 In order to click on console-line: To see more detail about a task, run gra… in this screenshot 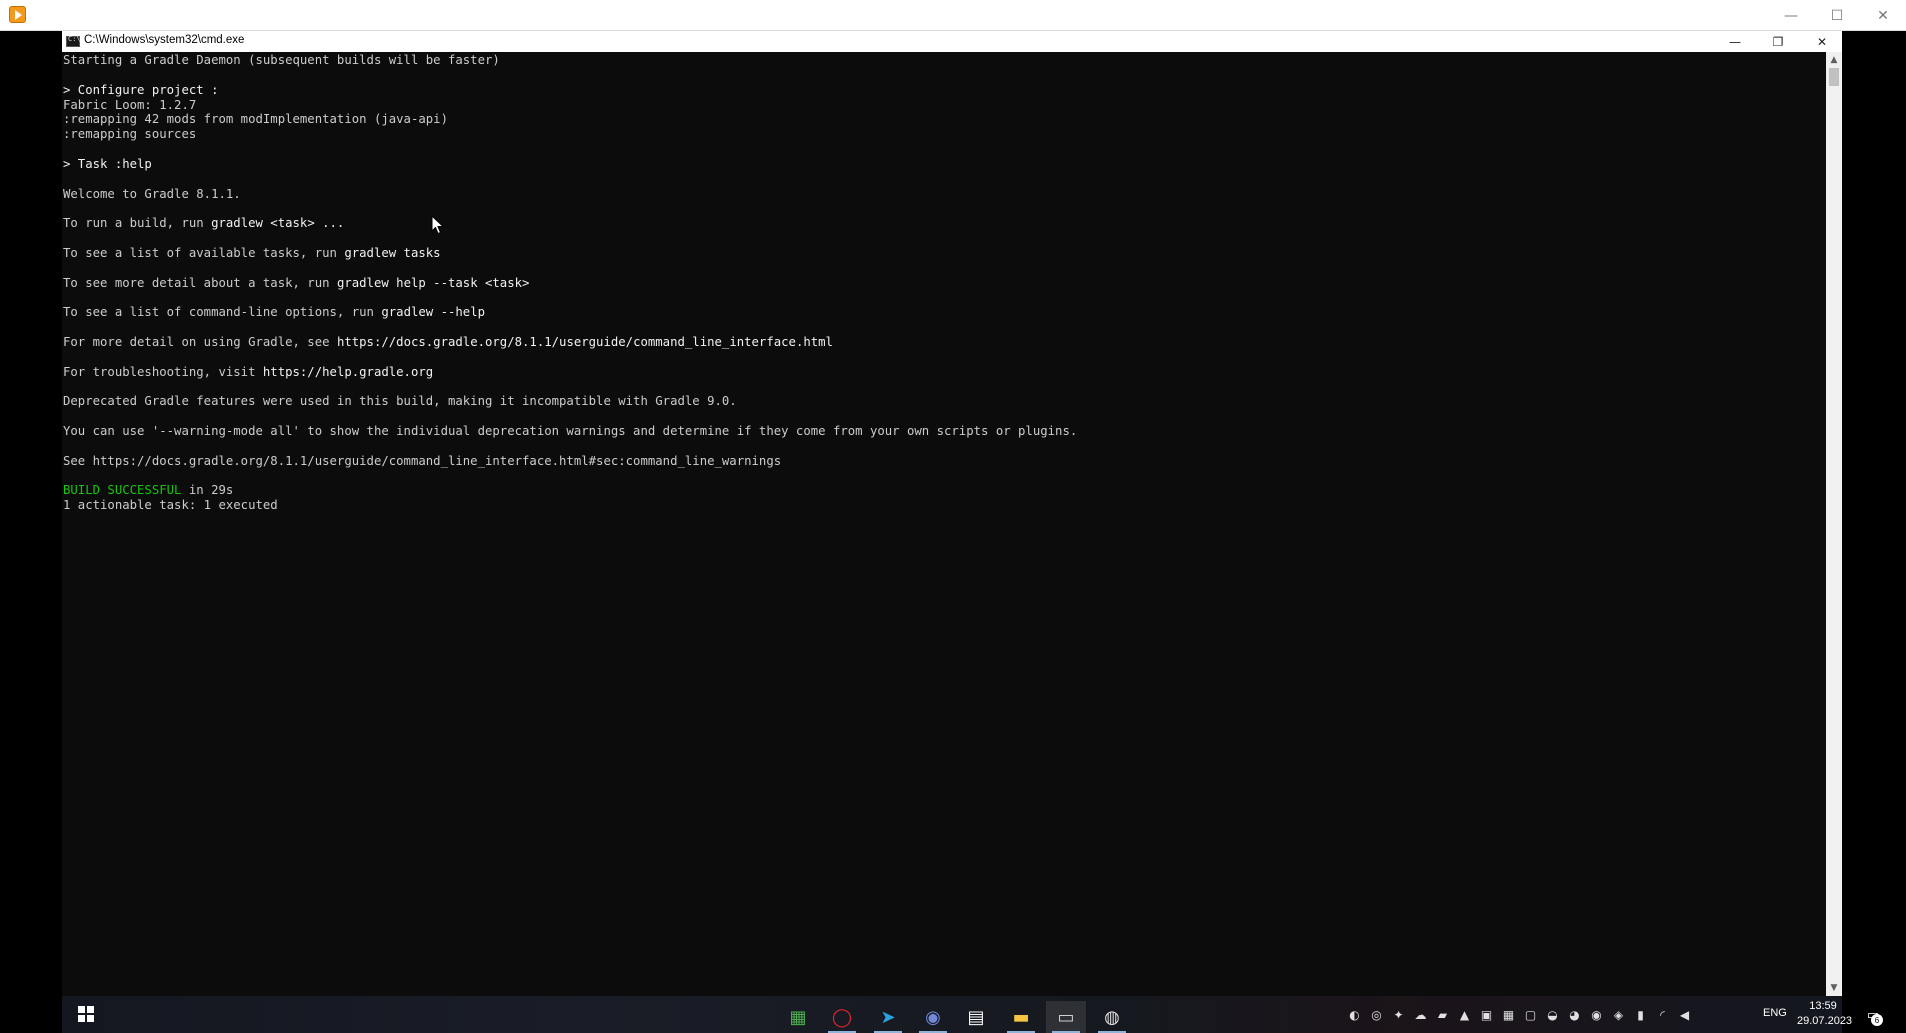, I will do `click(570, 283)`.